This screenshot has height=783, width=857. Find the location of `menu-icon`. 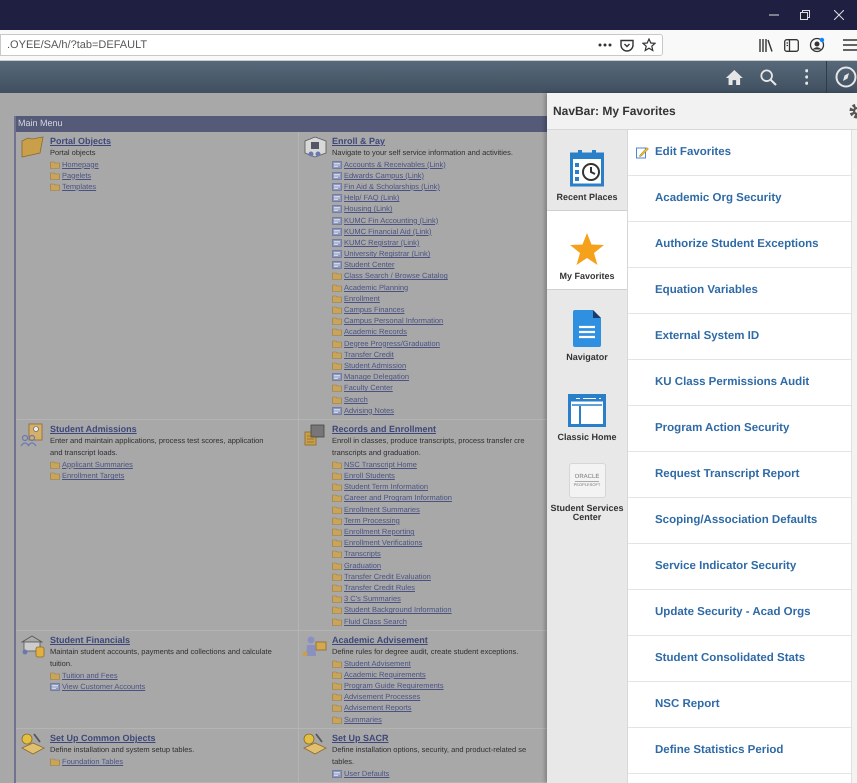

menu-icon is located at coordinates (850, 45).